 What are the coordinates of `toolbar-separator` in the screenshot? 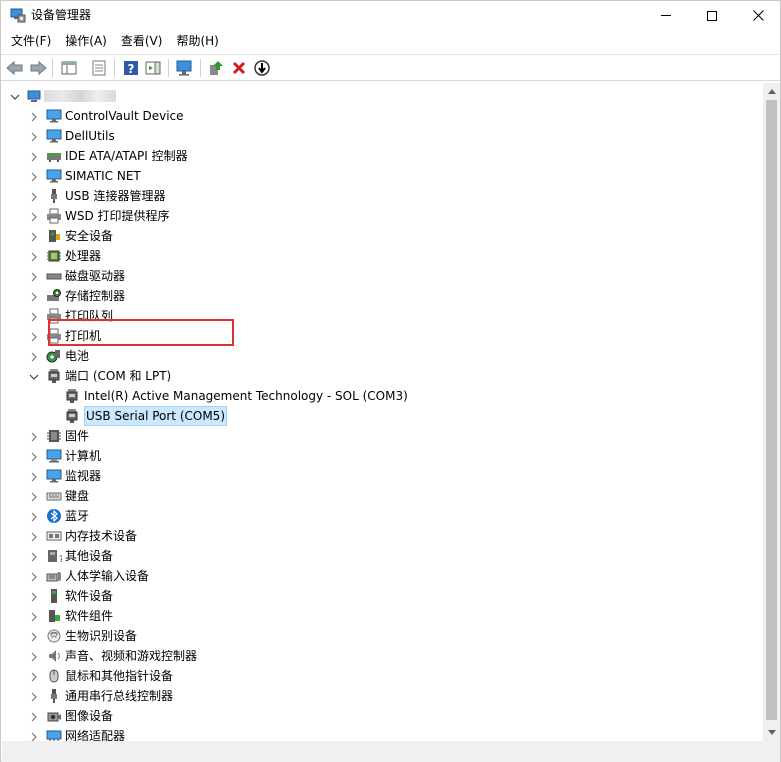 It's located at (200, 68).